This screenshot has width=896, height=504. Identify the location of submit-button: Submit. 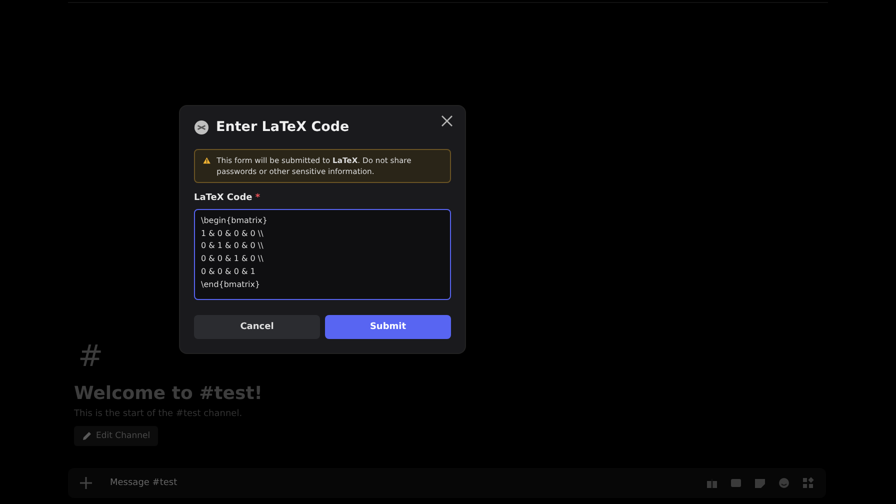
(388, 327).